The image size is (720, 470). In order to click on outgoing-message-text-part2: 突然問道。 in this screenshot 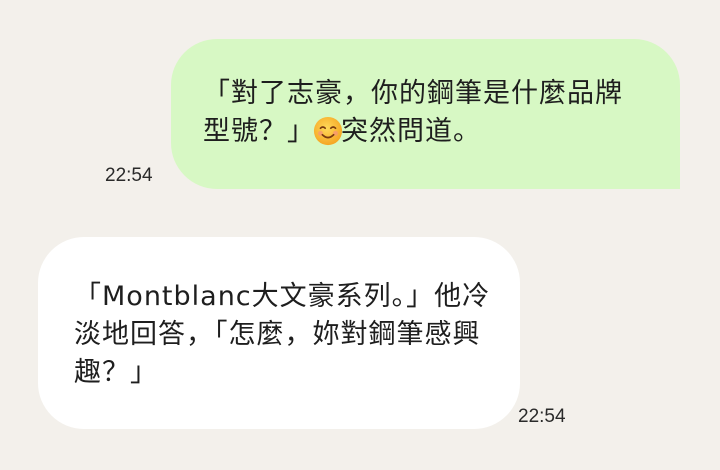, I will do `click(411, 131)`.